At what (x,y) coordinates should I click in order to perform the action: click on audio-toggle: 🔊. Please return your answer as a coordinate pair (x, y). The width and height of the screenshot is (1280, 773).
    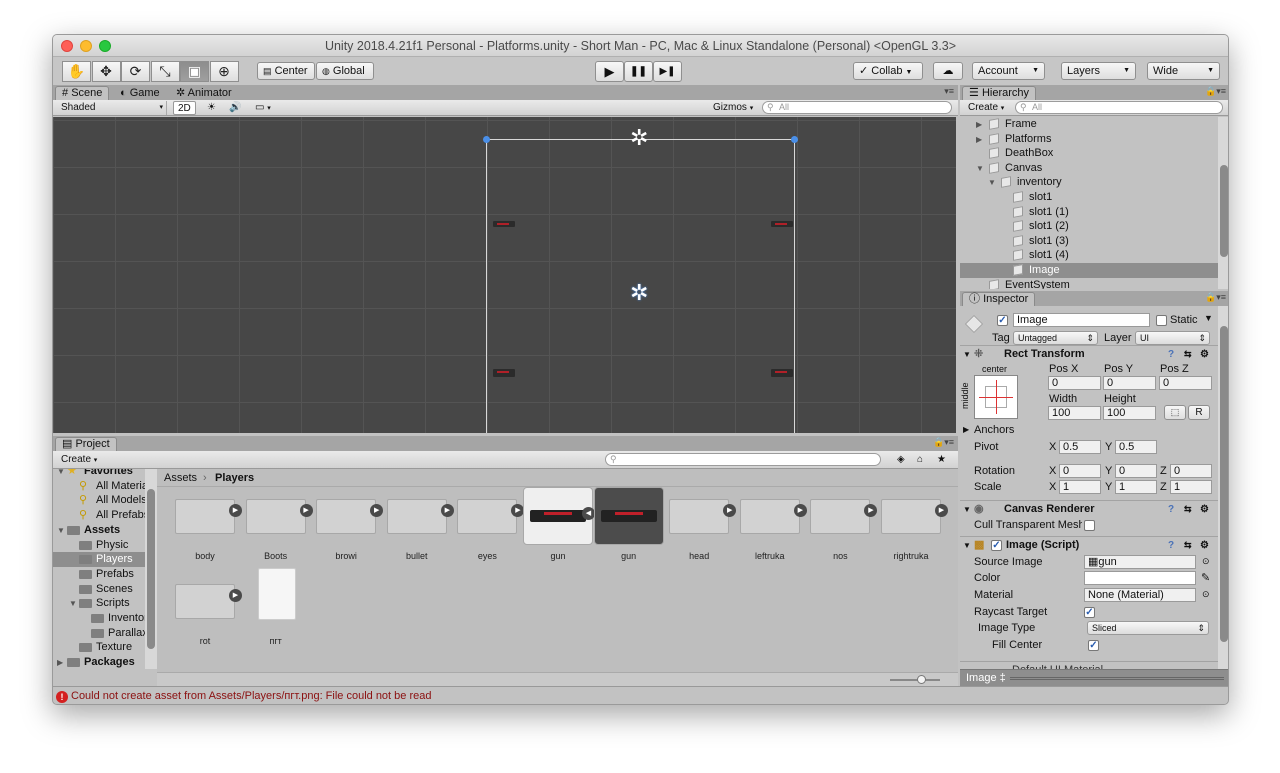
    Looking at the image, I should click on (235, 108).